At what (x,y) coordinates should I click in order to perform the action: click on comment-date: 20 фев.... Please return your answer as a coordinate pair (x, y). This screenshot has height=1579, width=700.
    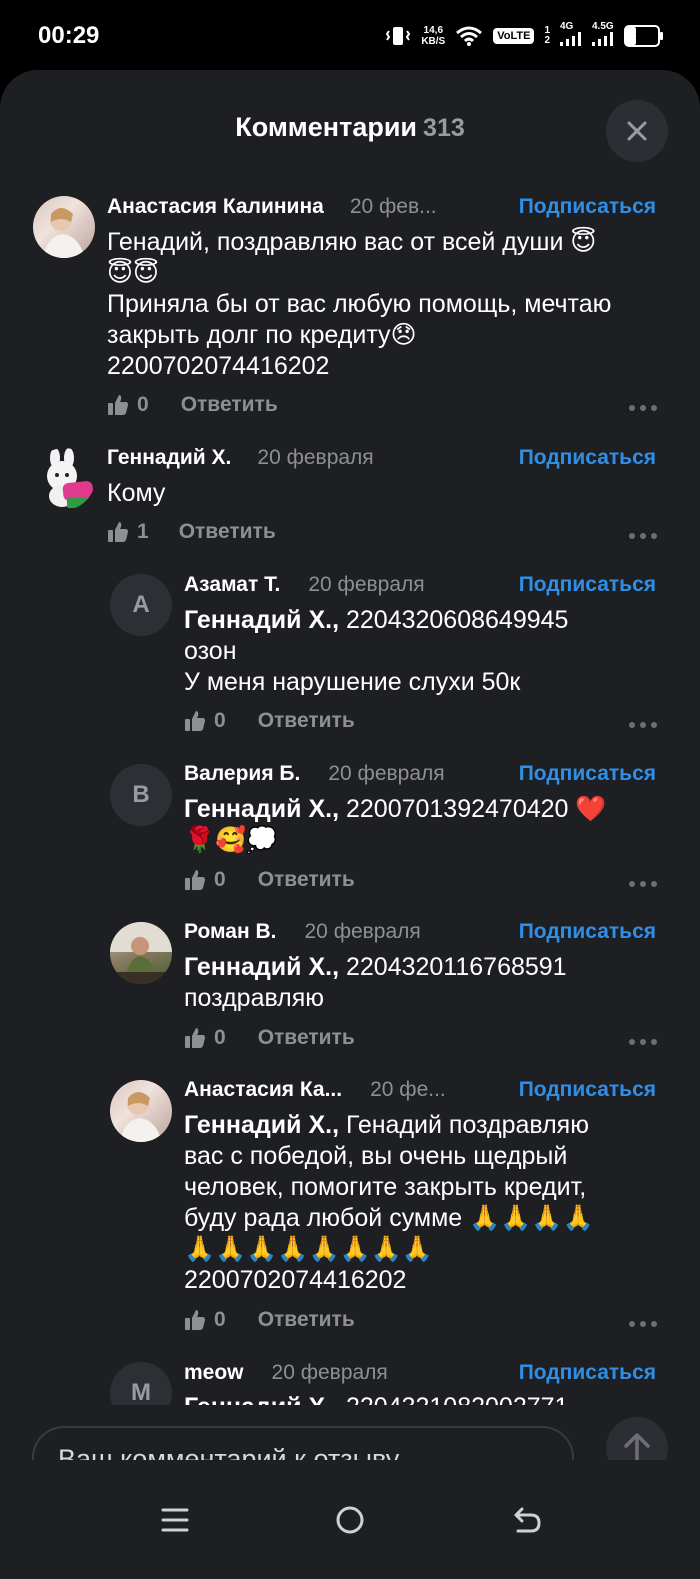
    Looking at the image, I should click on (393, 206).